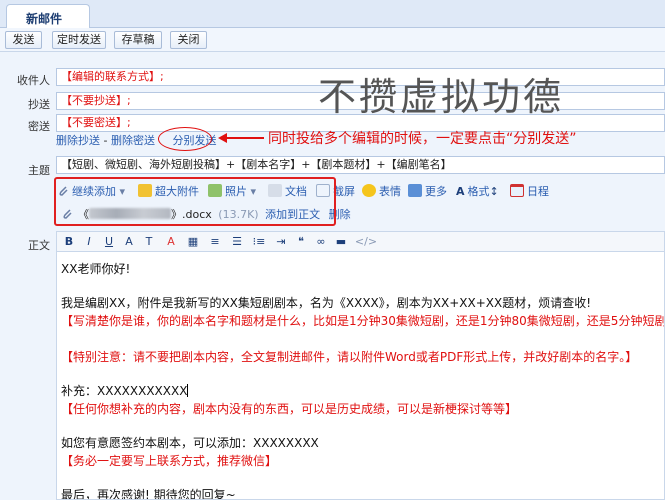 Image resolution: width=665 pixels, height=500 pixels. Describe the element at coordinates (237, 241) in the screenshot. I see `list-button: ☰` at that location.